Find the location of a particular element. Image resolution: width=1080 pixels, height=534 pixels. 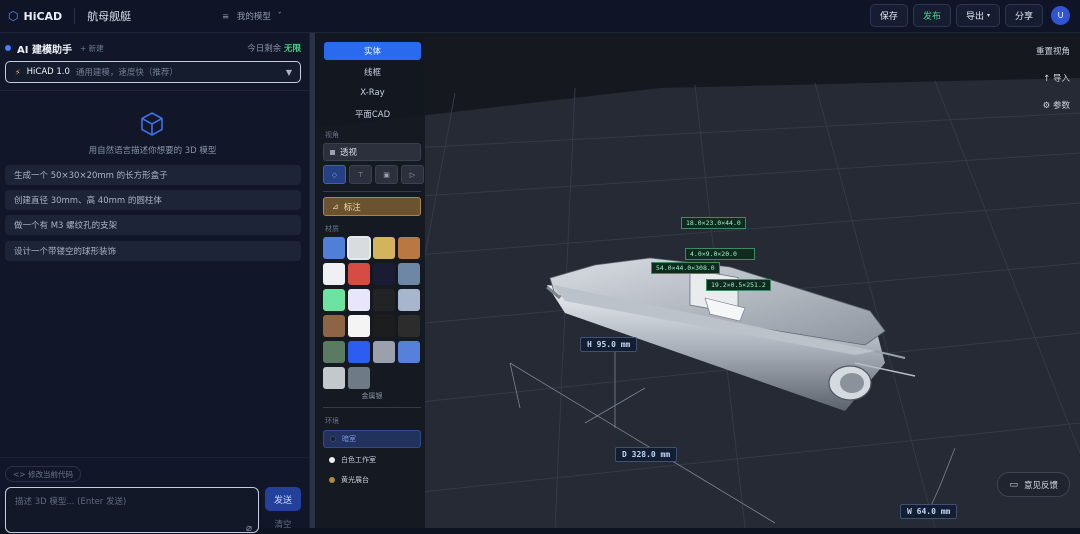

model-selector: ⚡ HiCAD 1.0 通用建模，速度快（推荐） ▼ is located at coordinates (153, 72).